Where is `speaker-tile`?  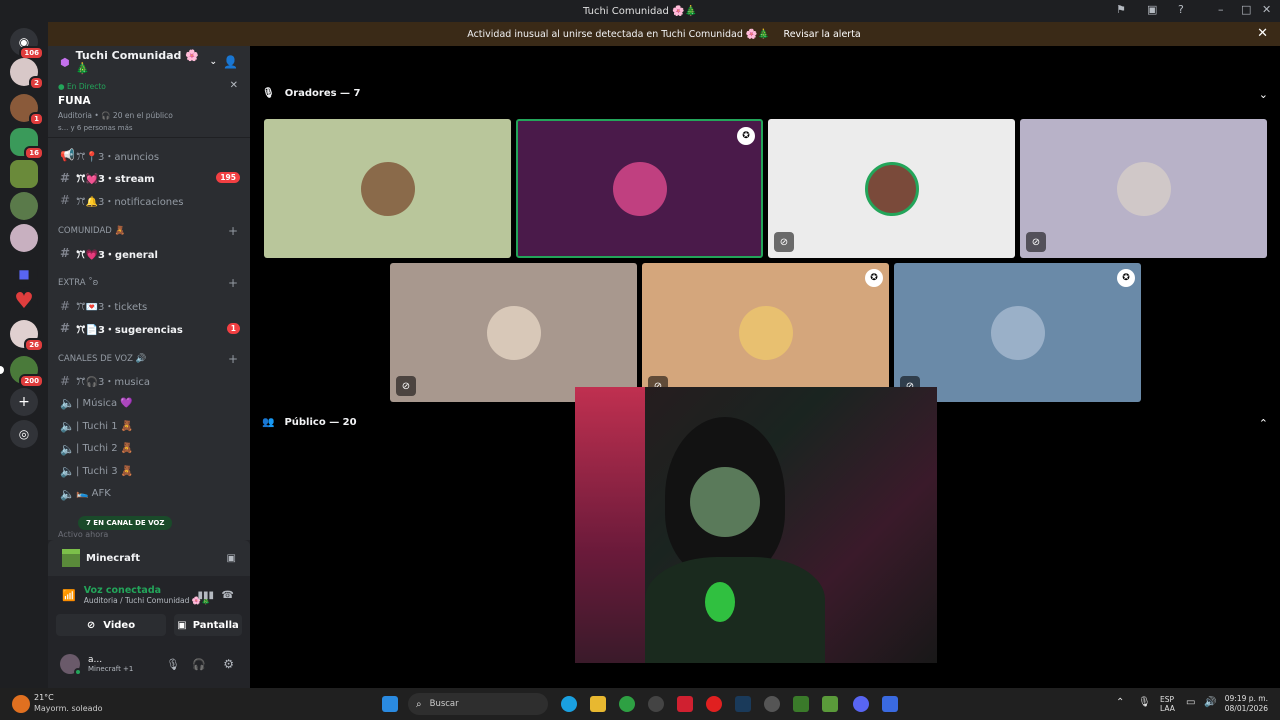
speaker-tile is located at coordinates (387, 188).